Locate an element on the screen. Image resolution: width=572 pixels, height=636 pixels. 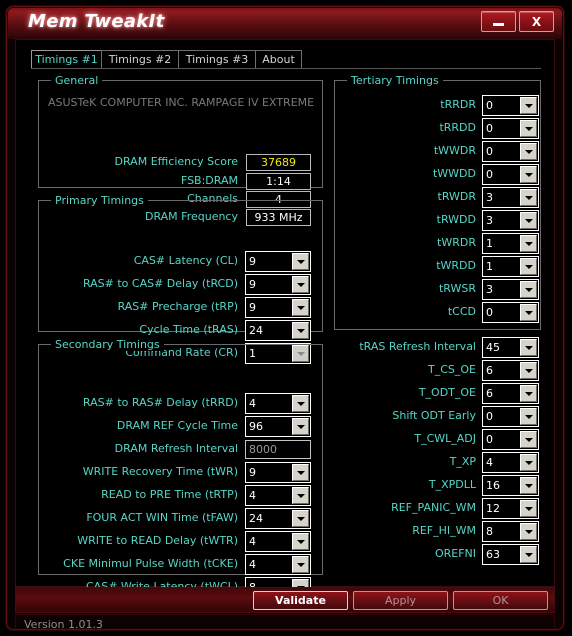
misc-combo-6: 16 is located at coordinates (510, 485).